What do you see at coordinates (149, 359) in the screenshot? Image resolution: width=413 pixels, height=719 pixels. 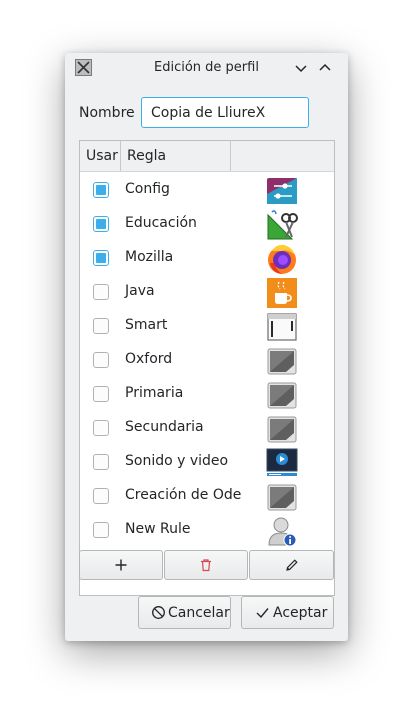 I see `rule-name: Oxford` at bounding box center [149, 359].